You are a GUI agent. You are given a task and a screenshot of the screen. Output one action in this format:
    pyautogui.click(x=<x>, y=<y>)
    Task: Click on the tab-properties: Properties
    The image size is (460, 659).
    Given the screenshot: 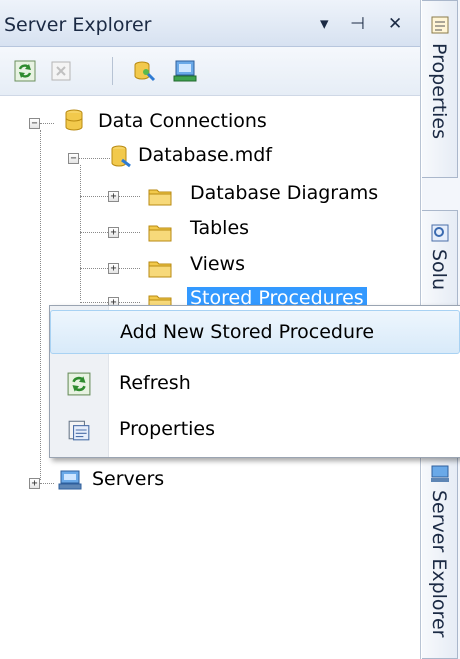 What is the action you would take?
    pyautogui.click(x=440, y=89)
    